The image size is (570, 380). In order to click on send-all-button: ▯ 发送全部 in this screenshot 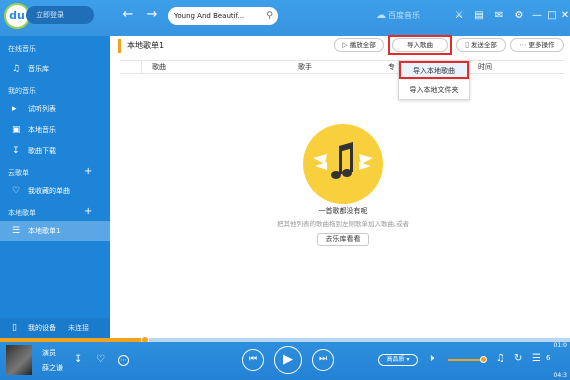, I will do `click(481, 45)`.